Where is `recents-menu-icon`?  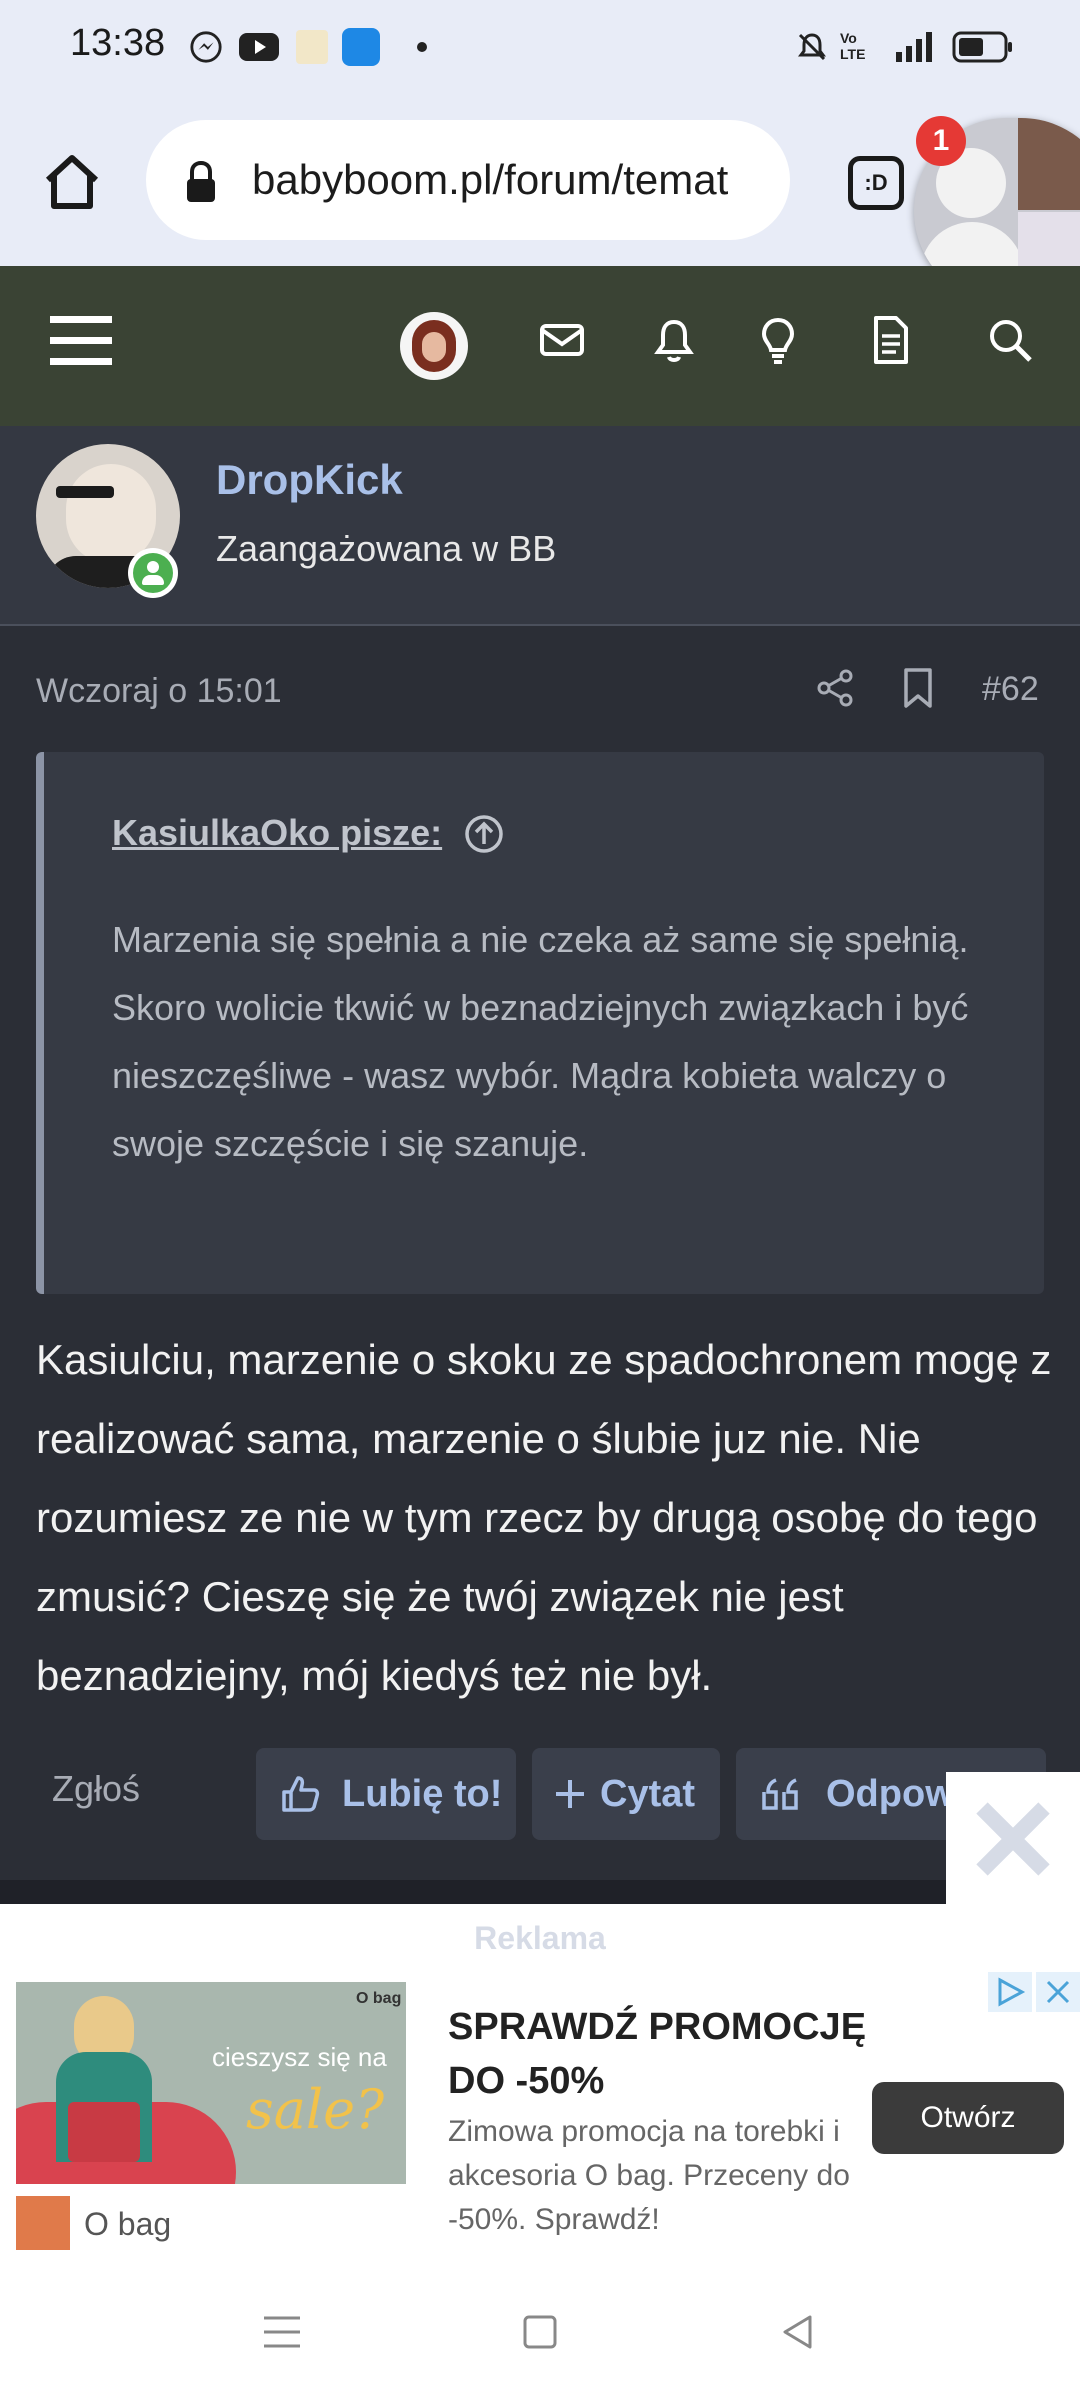
recents-menu-icon is located at coordinates (282, 2332).